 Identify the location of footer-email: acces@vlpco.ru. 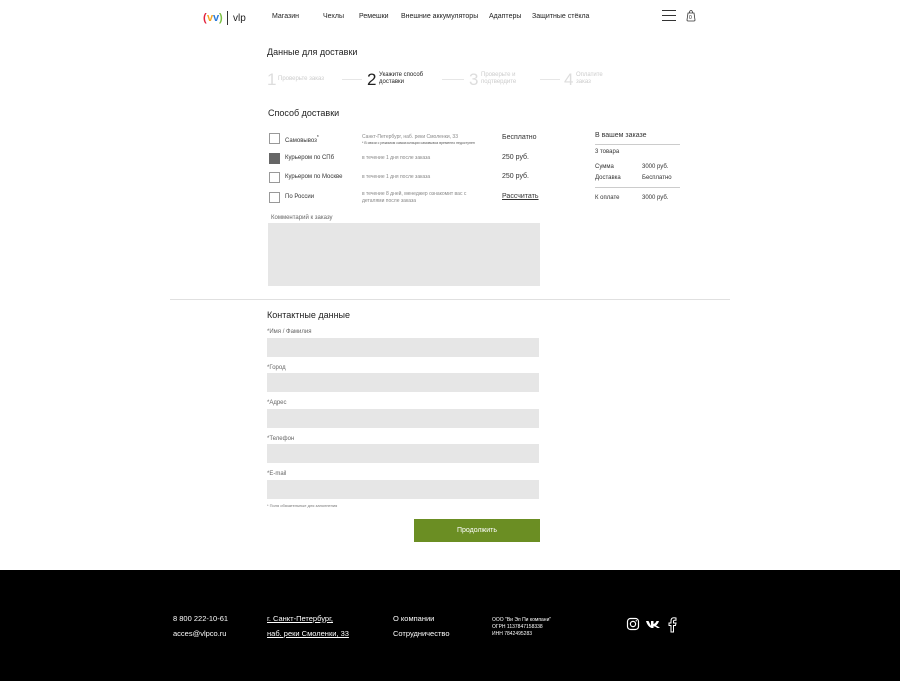
(199, 633).